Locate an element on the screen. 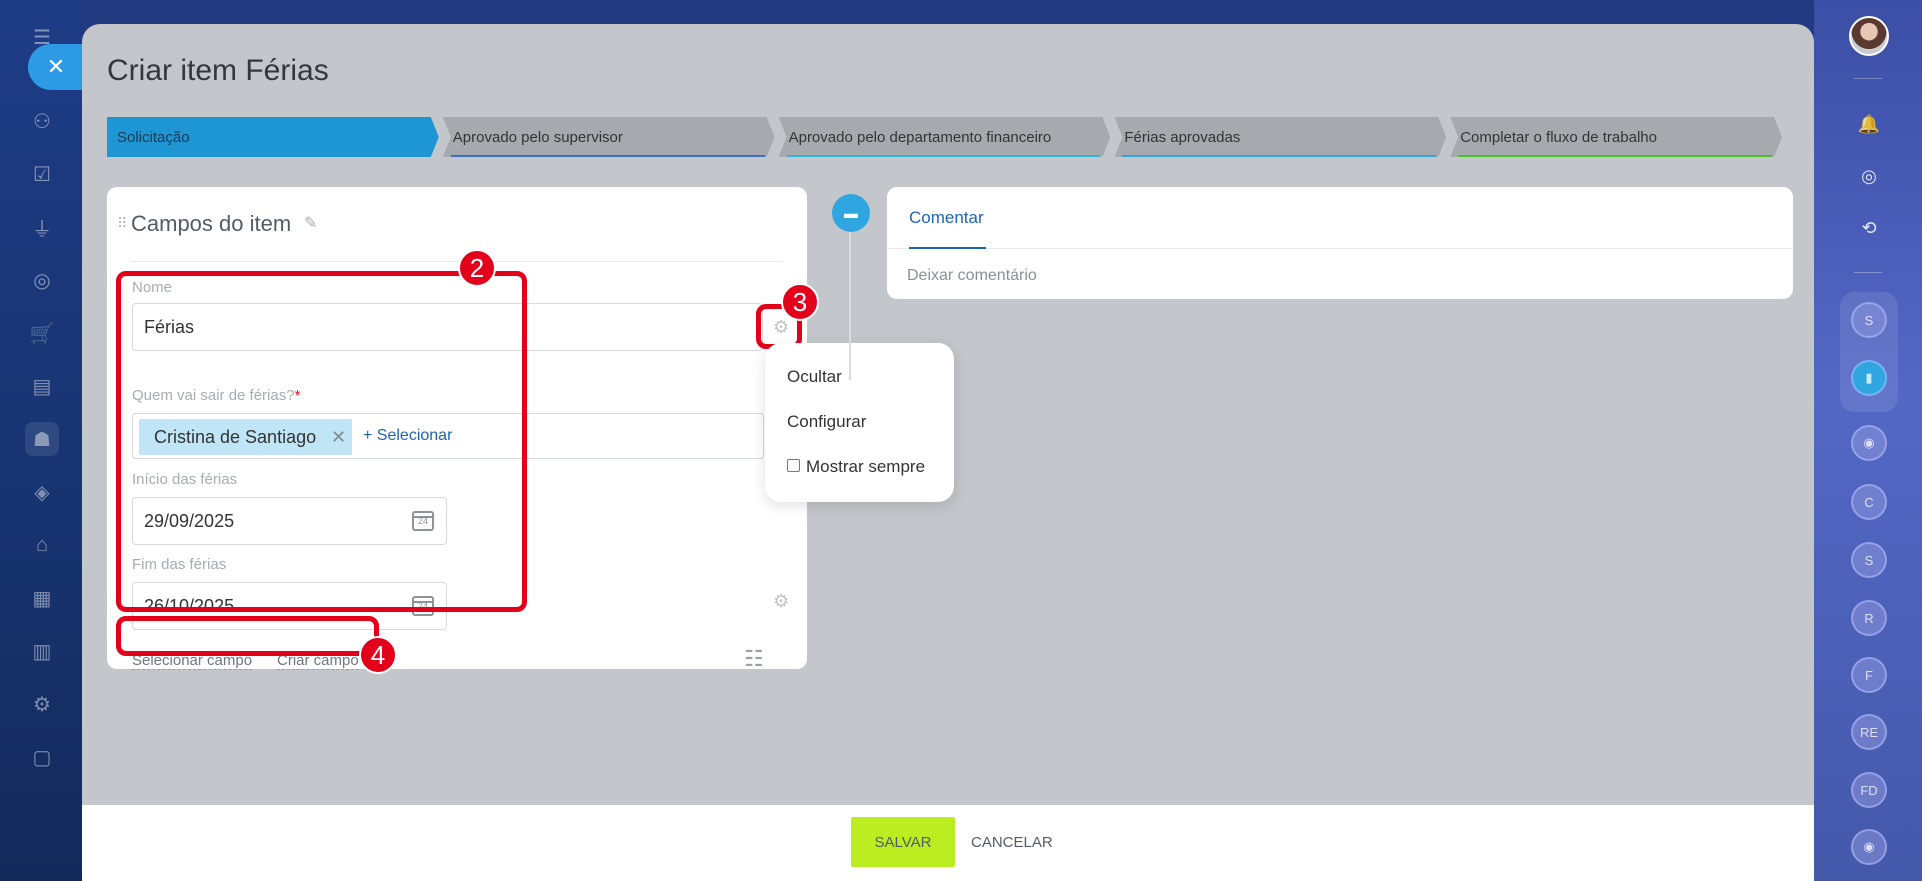  stage-label: Solicitação is located at coordinates (153, 137).